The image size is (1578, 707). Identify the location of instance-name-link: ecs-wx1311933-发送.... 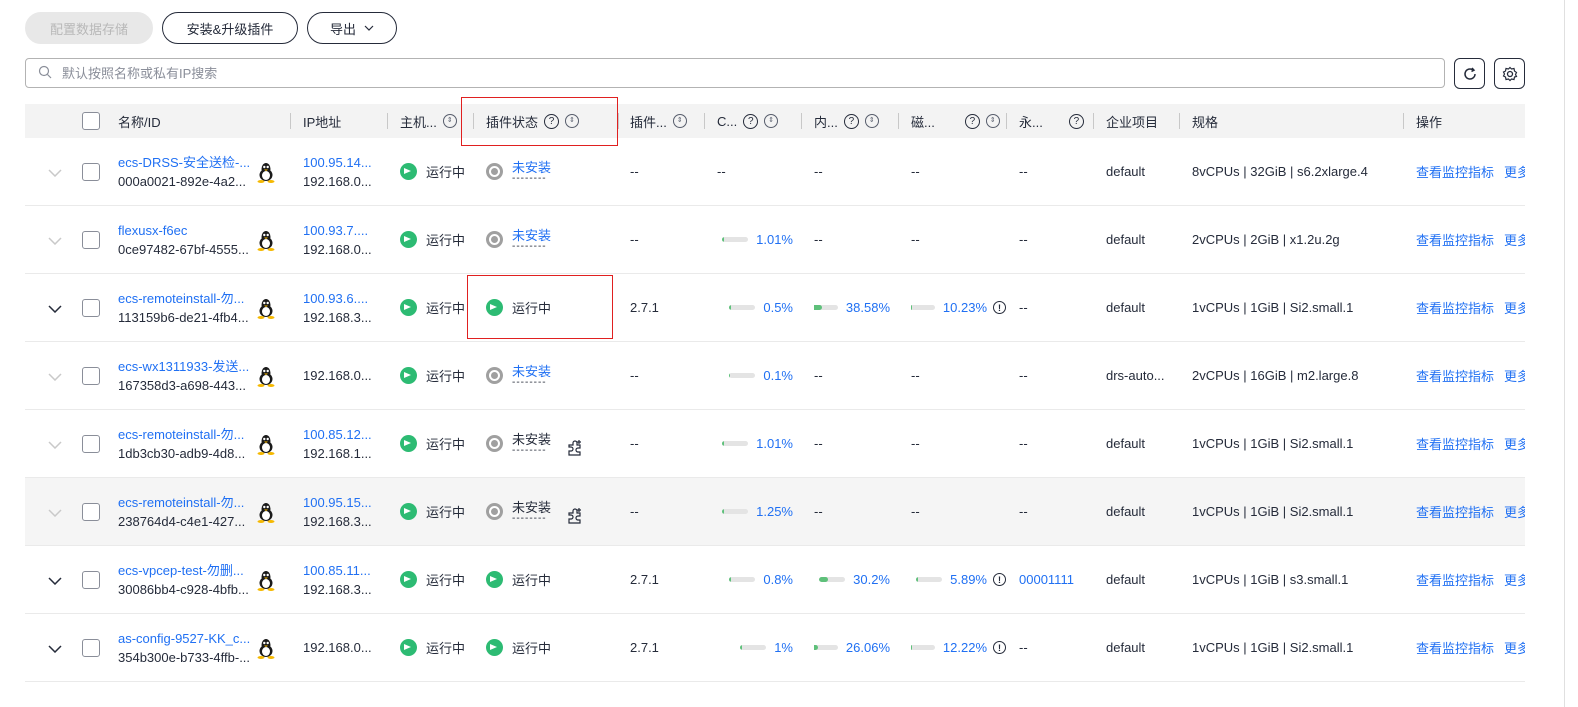
(183, 366).